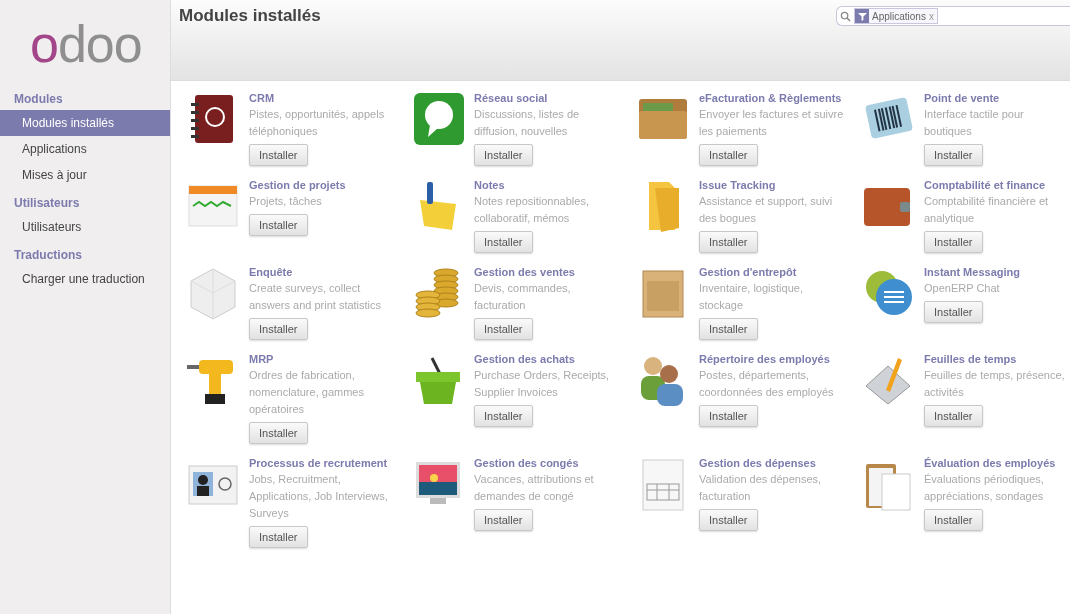 The width and height of the screenshot is (1070, 614). What do you see at coordinates (262, 359) in the screenshot?
I see `module-name: MRP` at bounding box center [262, 359].